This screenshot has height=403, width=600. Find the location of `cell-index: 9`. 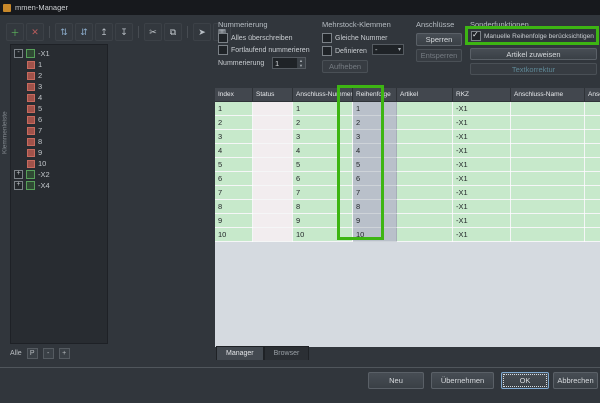

cell-index: 9 is located at coordinates (234, 220).